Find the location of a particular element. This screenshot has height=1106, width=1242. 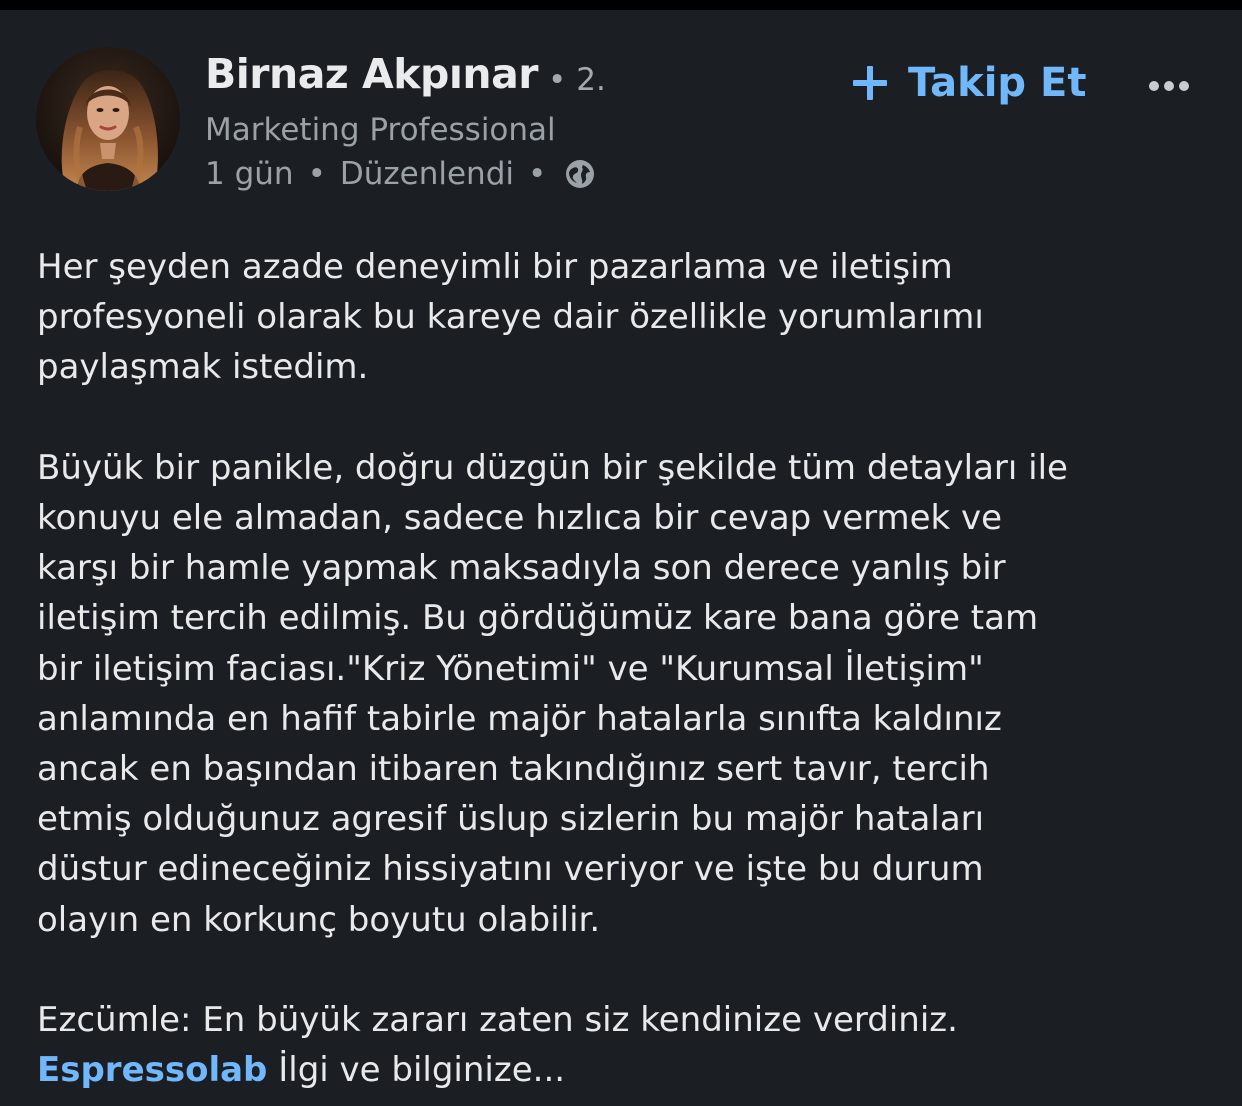

author-name: Birnaz Akpınar is located at coordinates (372, 74).